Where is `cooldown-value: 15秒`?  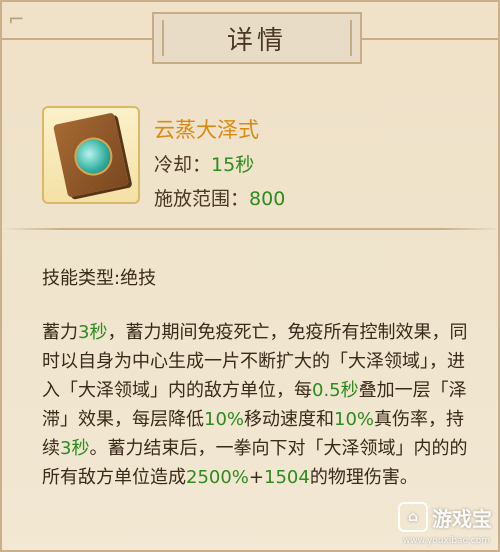
cooldown-value: 15秒 is located at coordinates (233, 165).